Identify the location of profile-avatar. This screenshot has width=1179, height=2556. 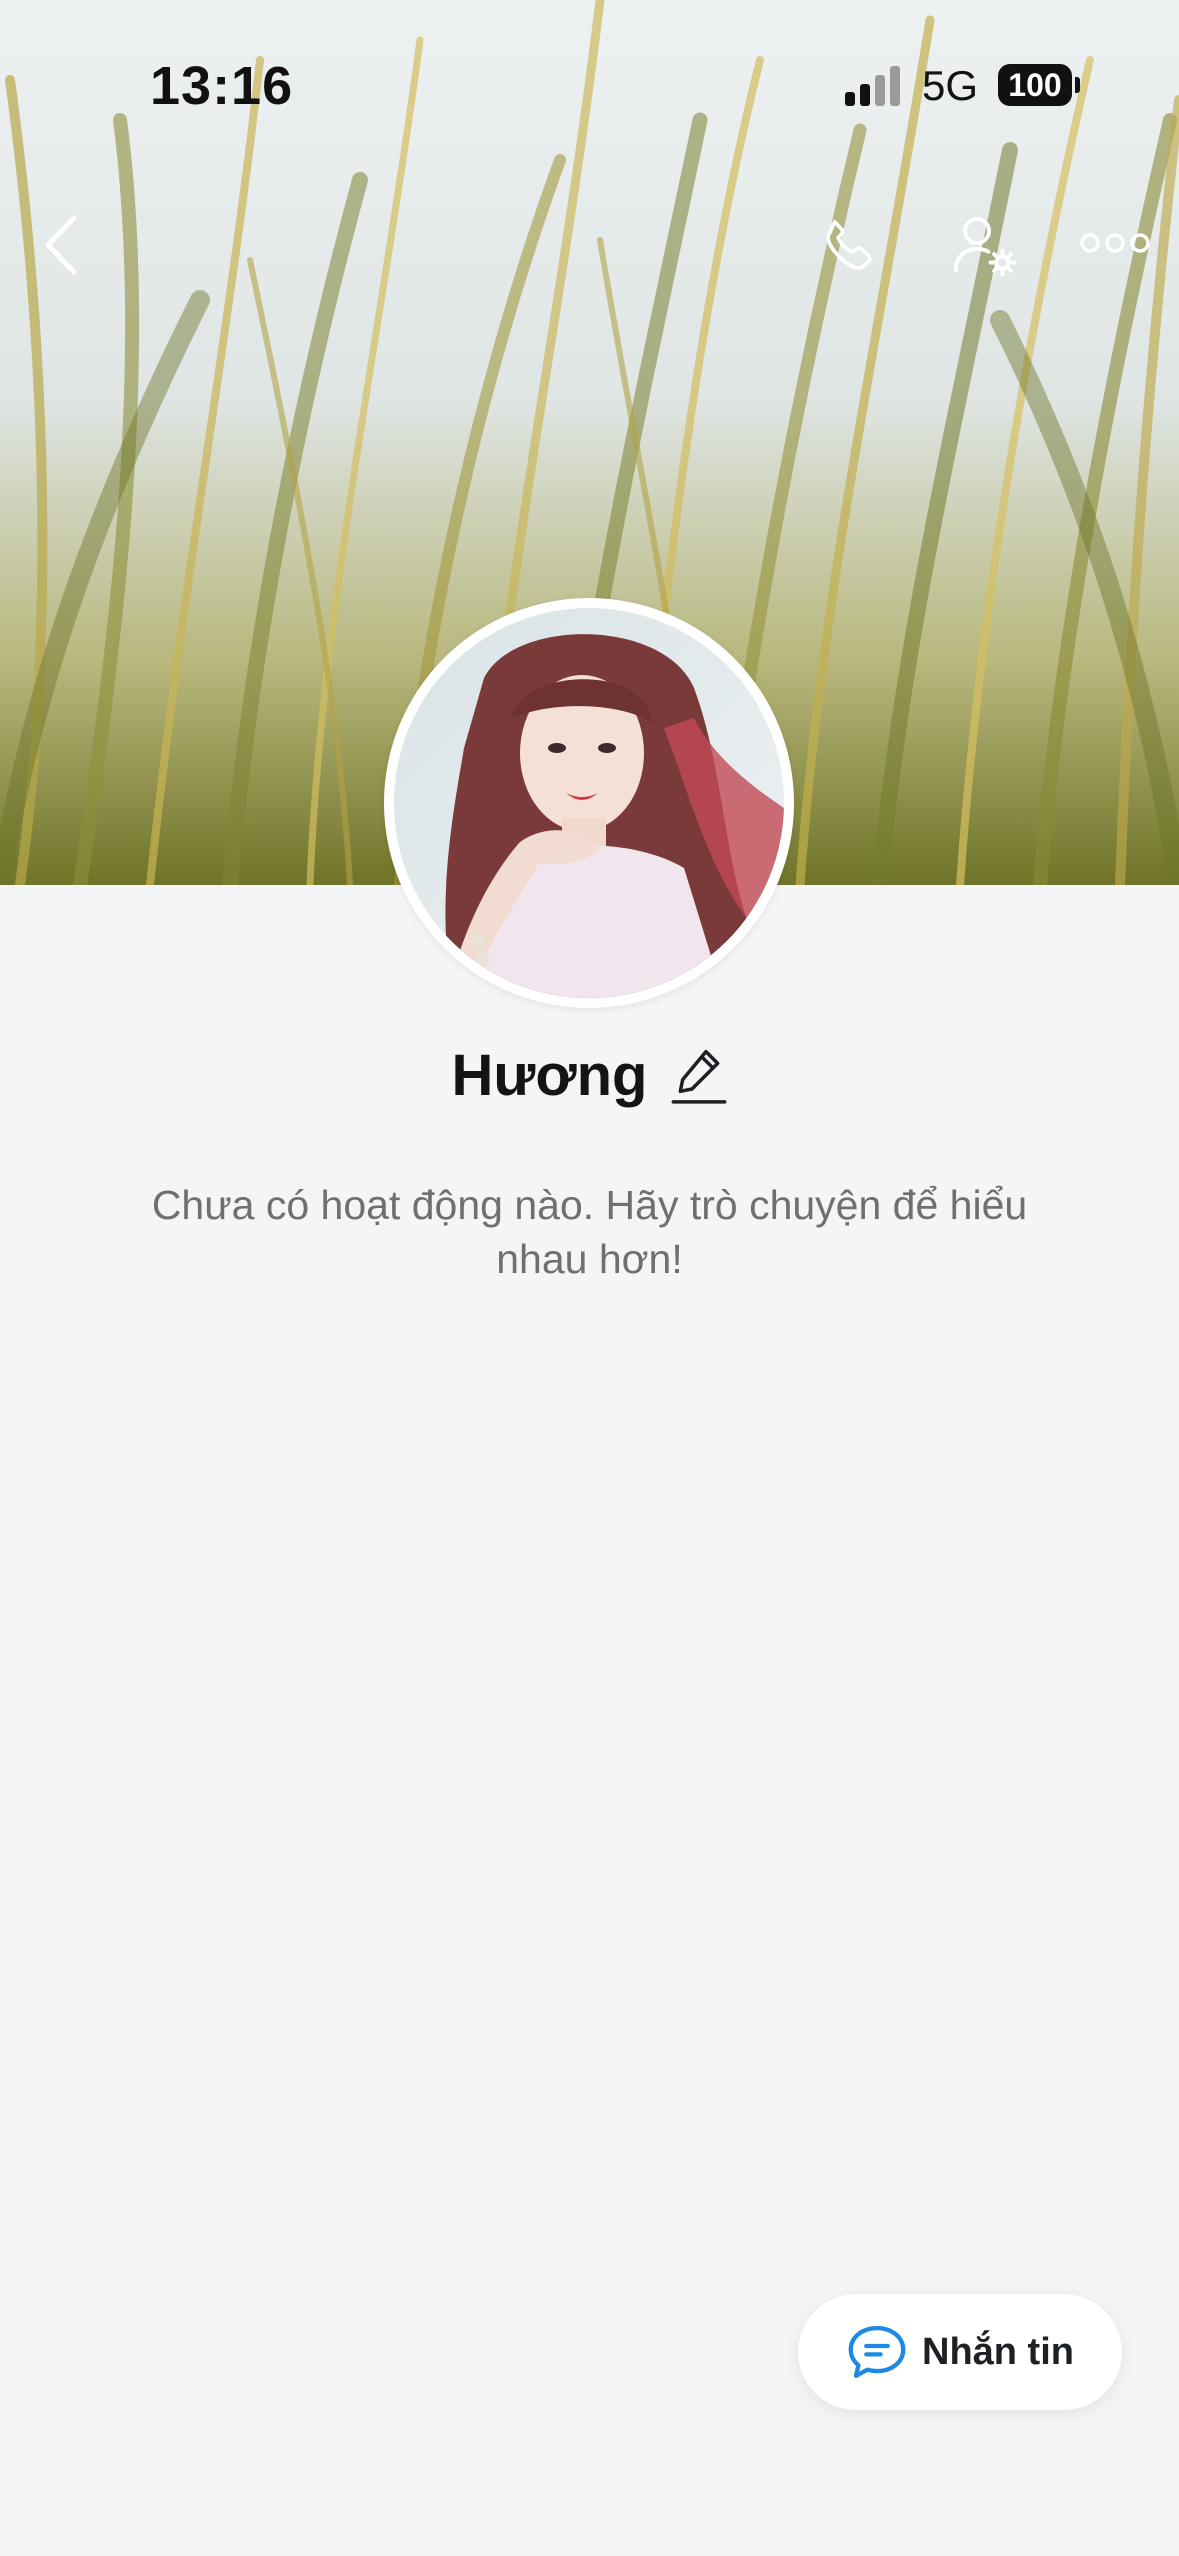
(589, 803).